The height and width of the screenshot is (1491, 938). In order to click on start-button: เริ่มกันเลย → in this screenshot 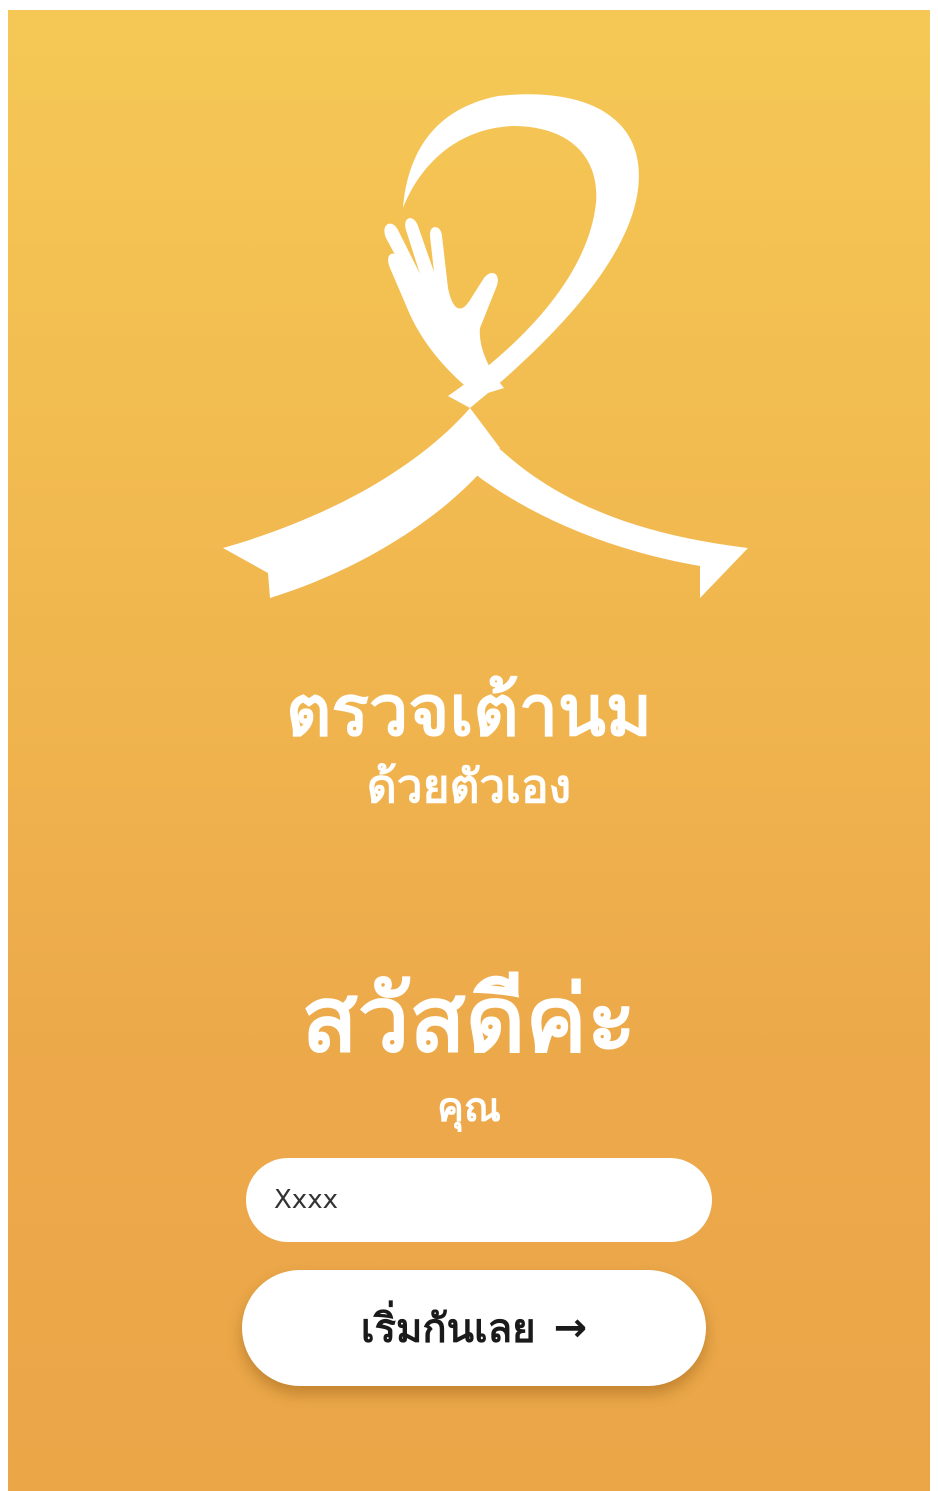, I will do `click(474, 1328)`.